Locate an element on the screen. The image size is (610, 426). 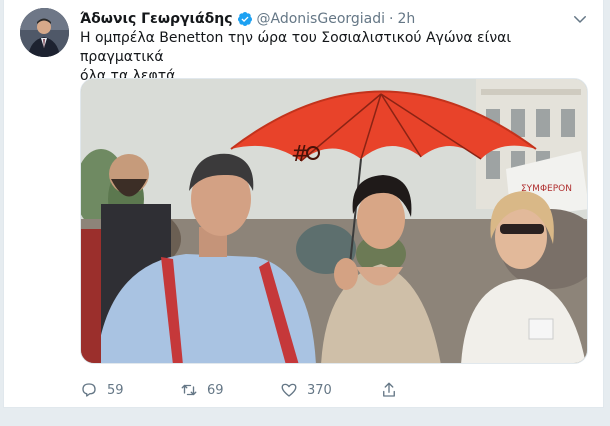
tweet-actions: 59 69 370 is located at coordinates (245, 390).